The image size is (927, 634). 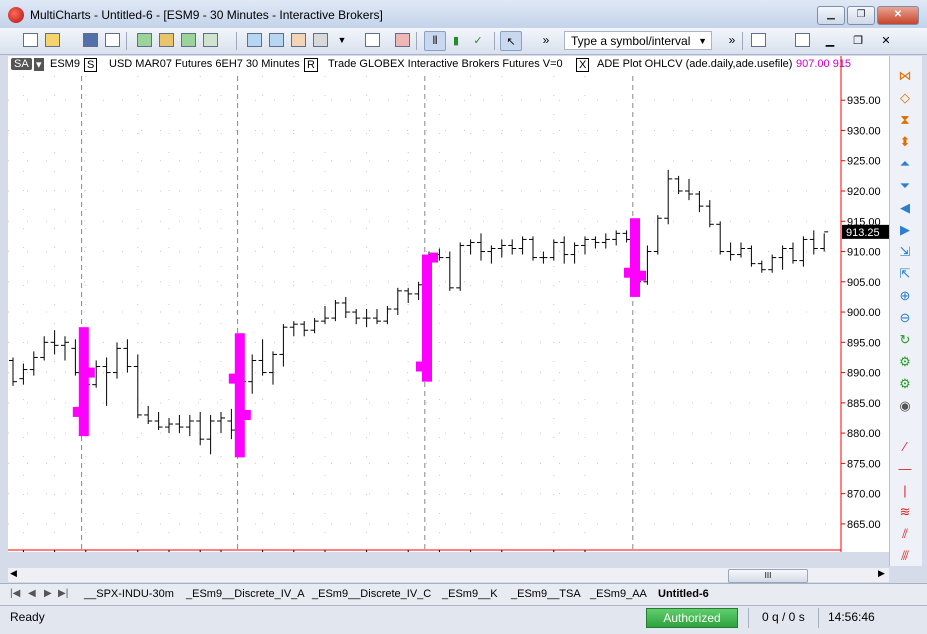 I want to click on chart-symbol: ESM9, so click(x=65, y=64).